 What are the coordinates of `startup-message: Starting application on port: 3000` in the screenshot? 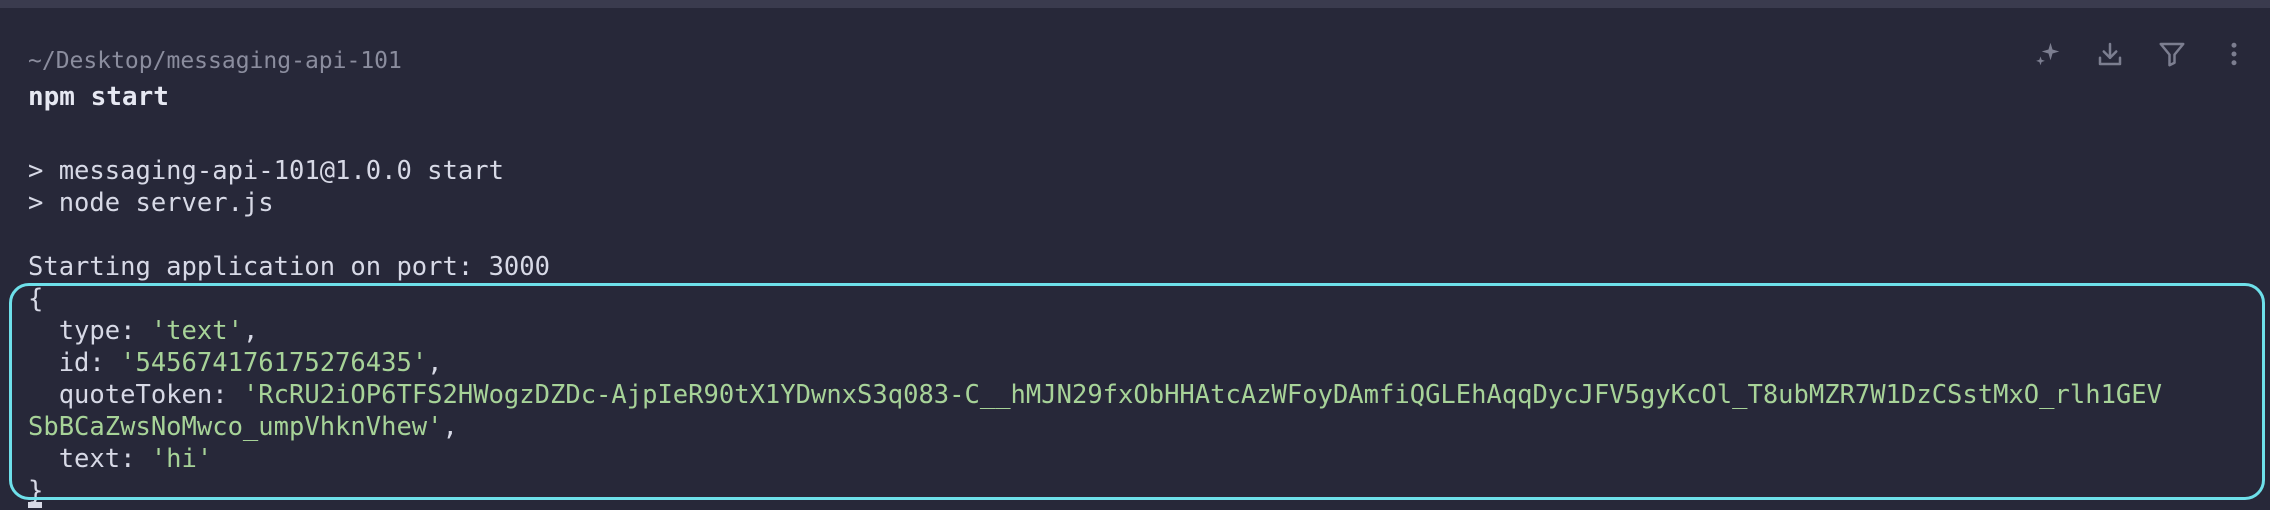 It's located at (289, 267).